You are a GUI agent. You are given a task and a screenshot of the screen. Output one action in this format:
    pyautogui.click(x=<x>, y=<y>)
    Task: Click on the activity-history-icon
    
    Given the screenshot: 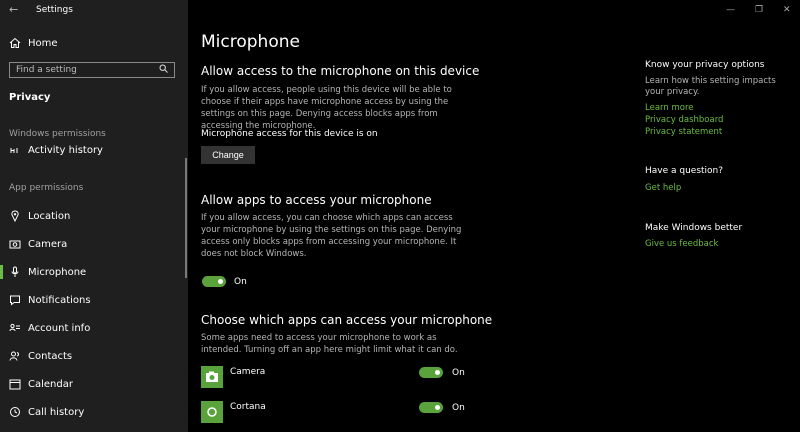 What is the action you would take?
    pyautogui.click(x=15, y=150)
    